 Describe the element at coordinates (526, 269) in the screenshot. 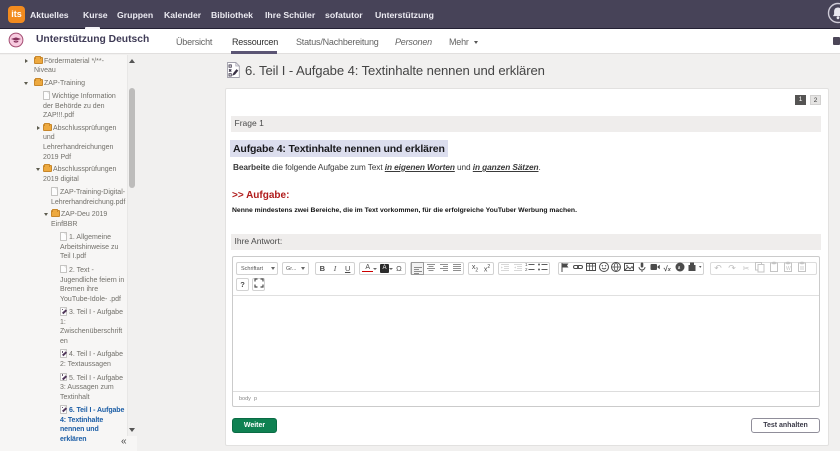

I see `svg-text: 2` at that location.